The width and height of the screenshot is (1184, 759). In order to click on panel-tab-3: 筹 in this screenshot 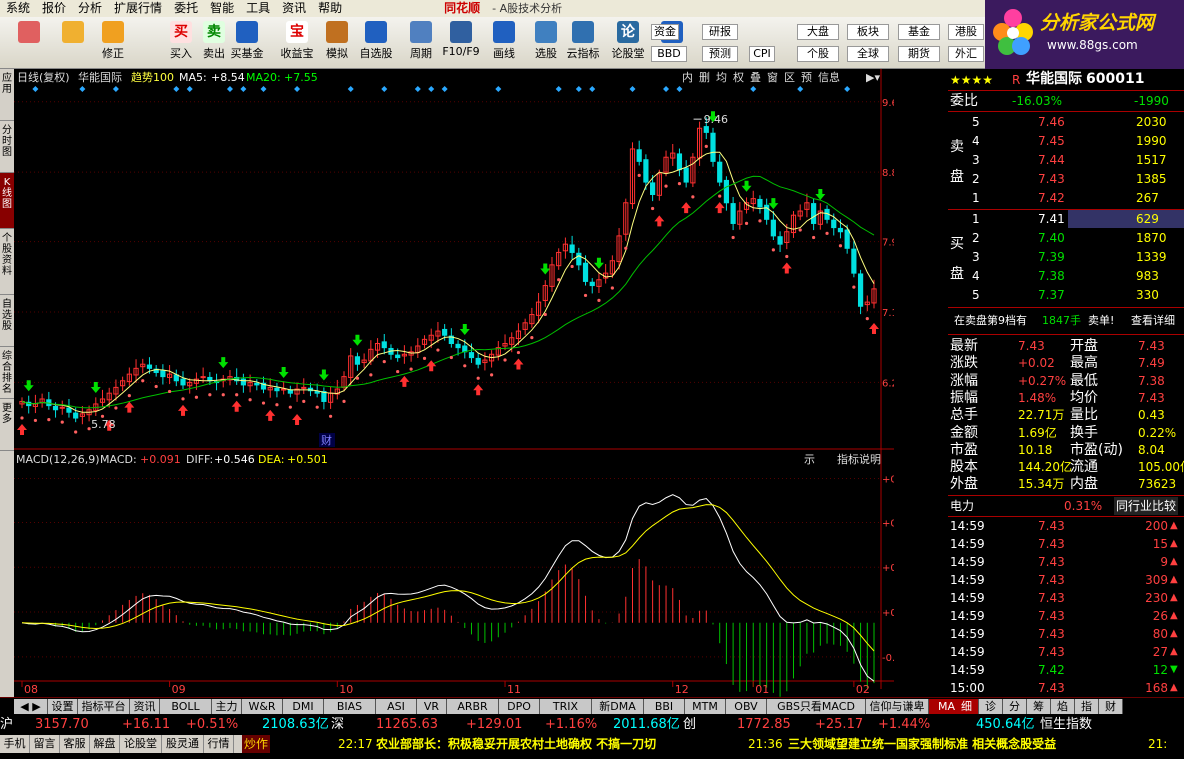, I will do `click(1039, 706)`.